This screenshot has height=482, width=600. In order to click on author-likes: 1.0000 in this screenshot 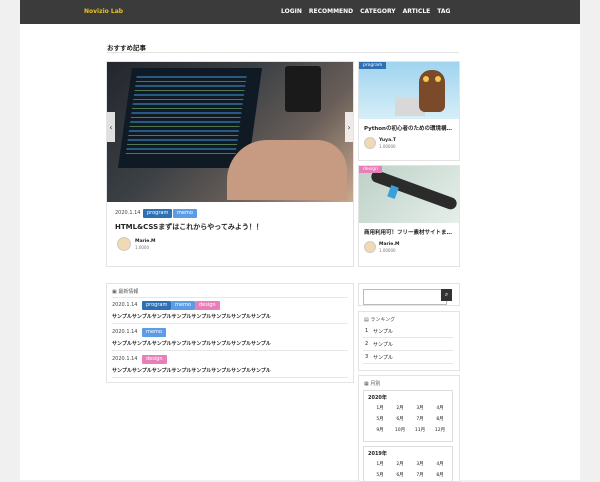, I will do `click(142, 247)`.